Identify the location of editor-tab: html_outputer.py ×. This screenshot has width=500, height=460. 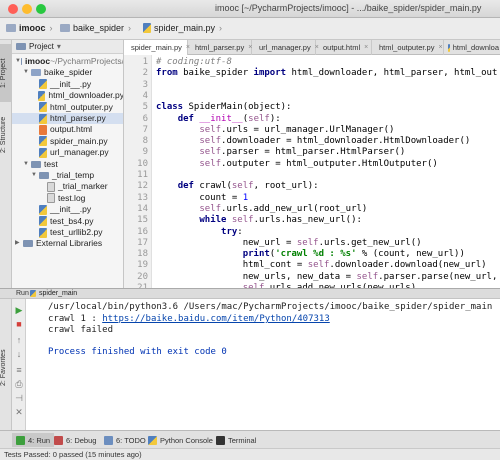
(408, 47).